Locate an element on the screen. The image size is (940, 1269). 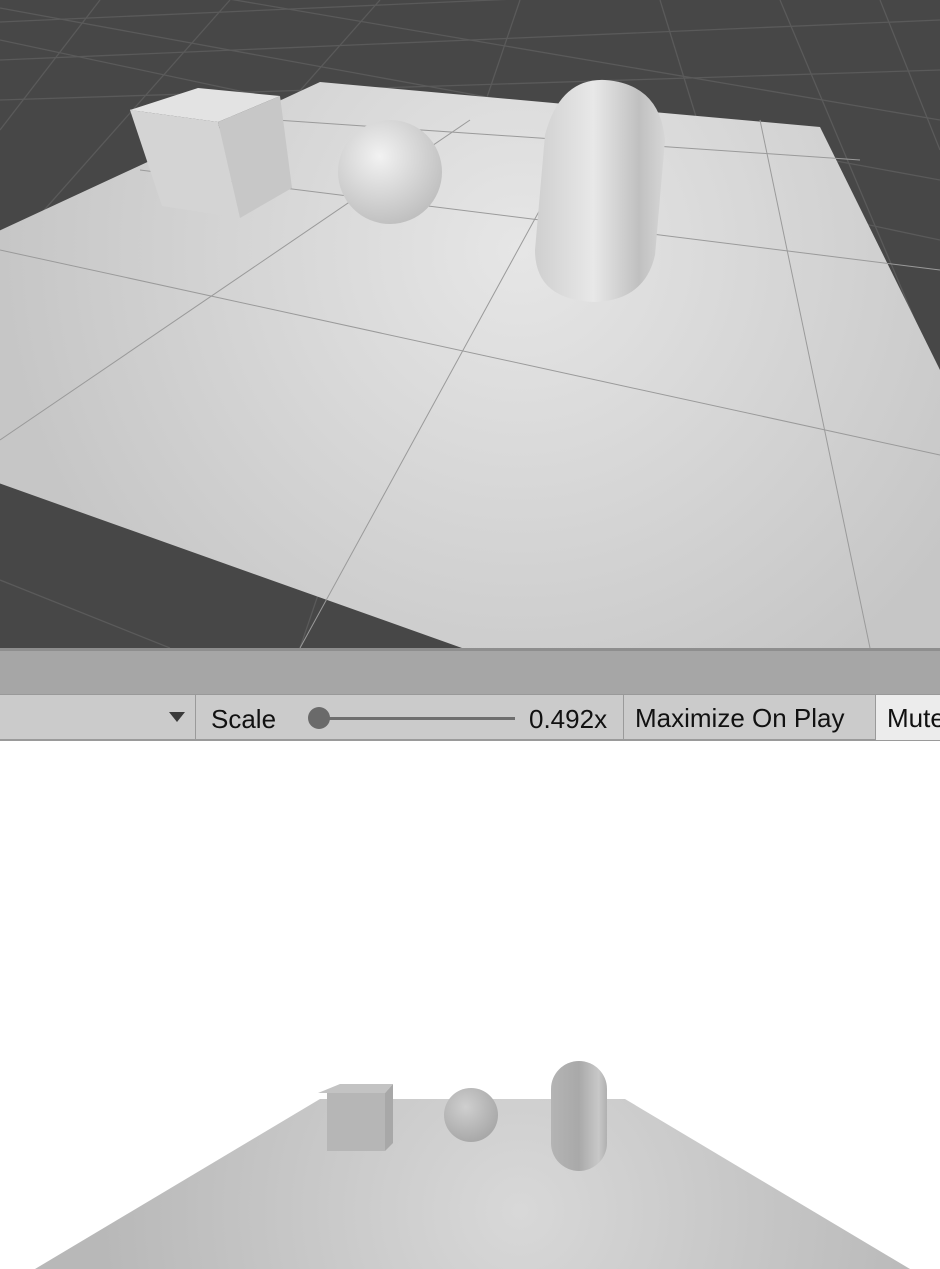
cube-object is located at coordinates (355, 1117).